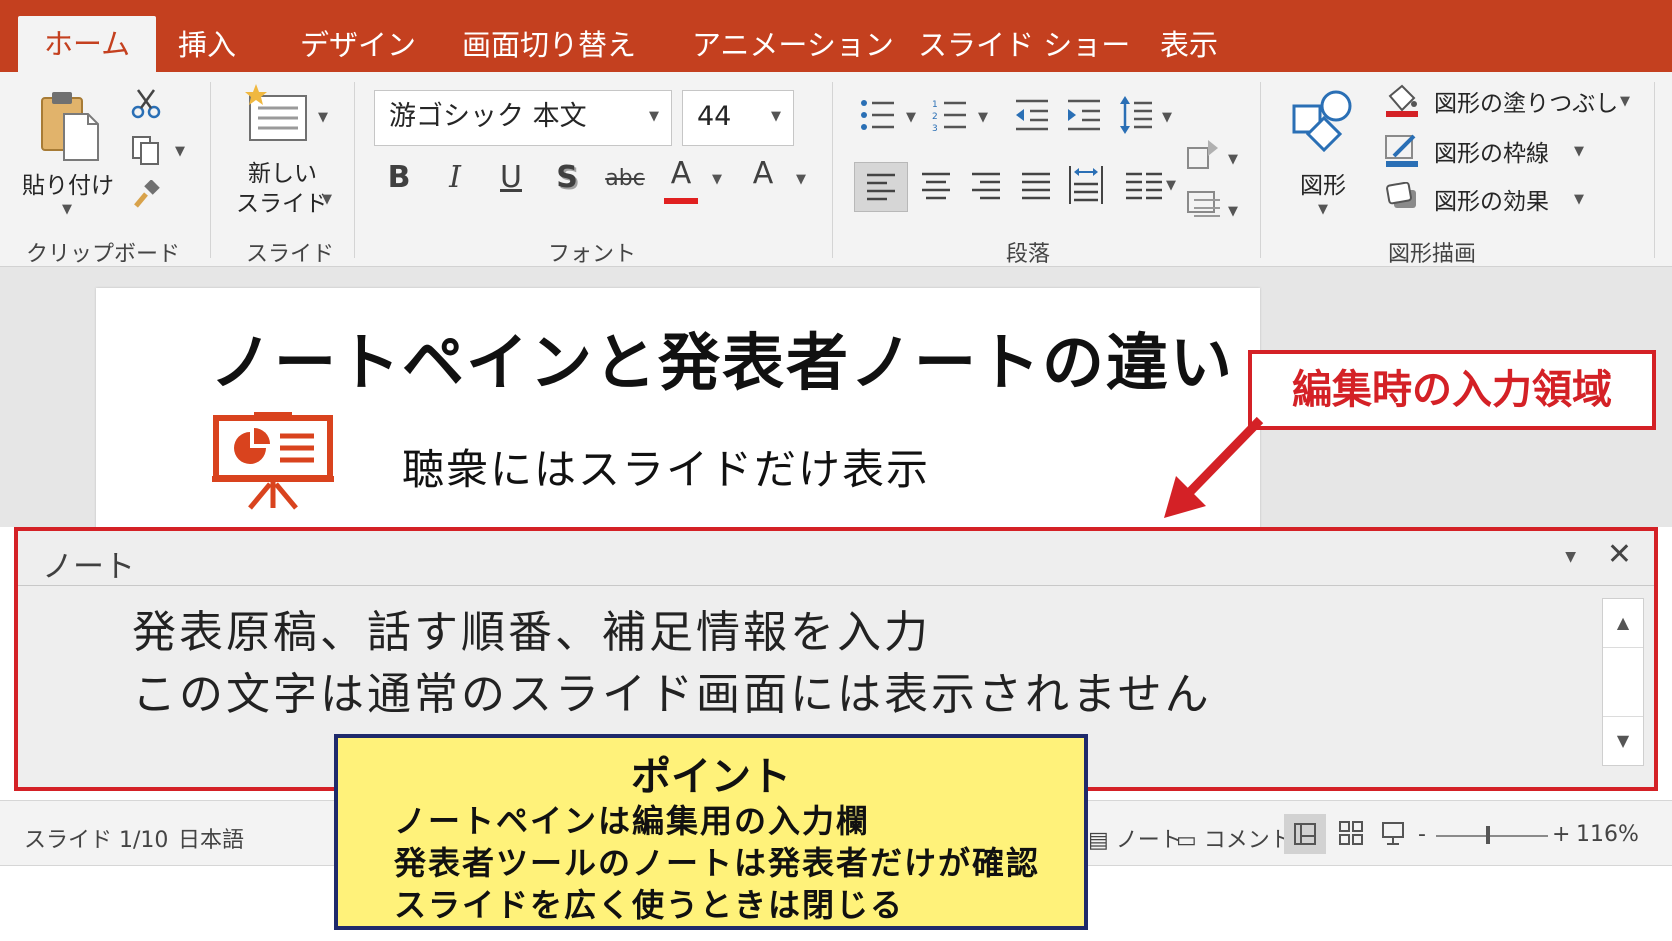  I want to click on shape-fill-label: 図形の塗りつぶし, so click(1526, 101).